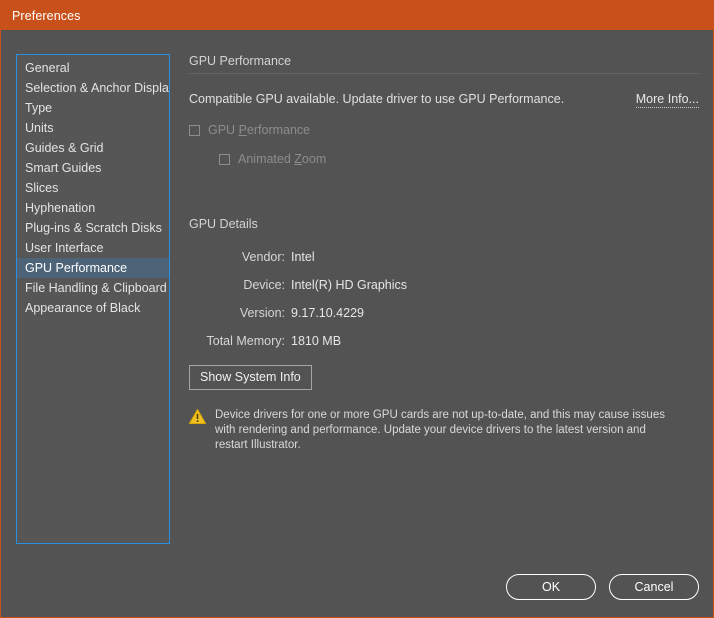  Describe the element at coordinates (444, 64) in the screenshot. I see `gpu-performance-heading: GPU Performance` at that location.